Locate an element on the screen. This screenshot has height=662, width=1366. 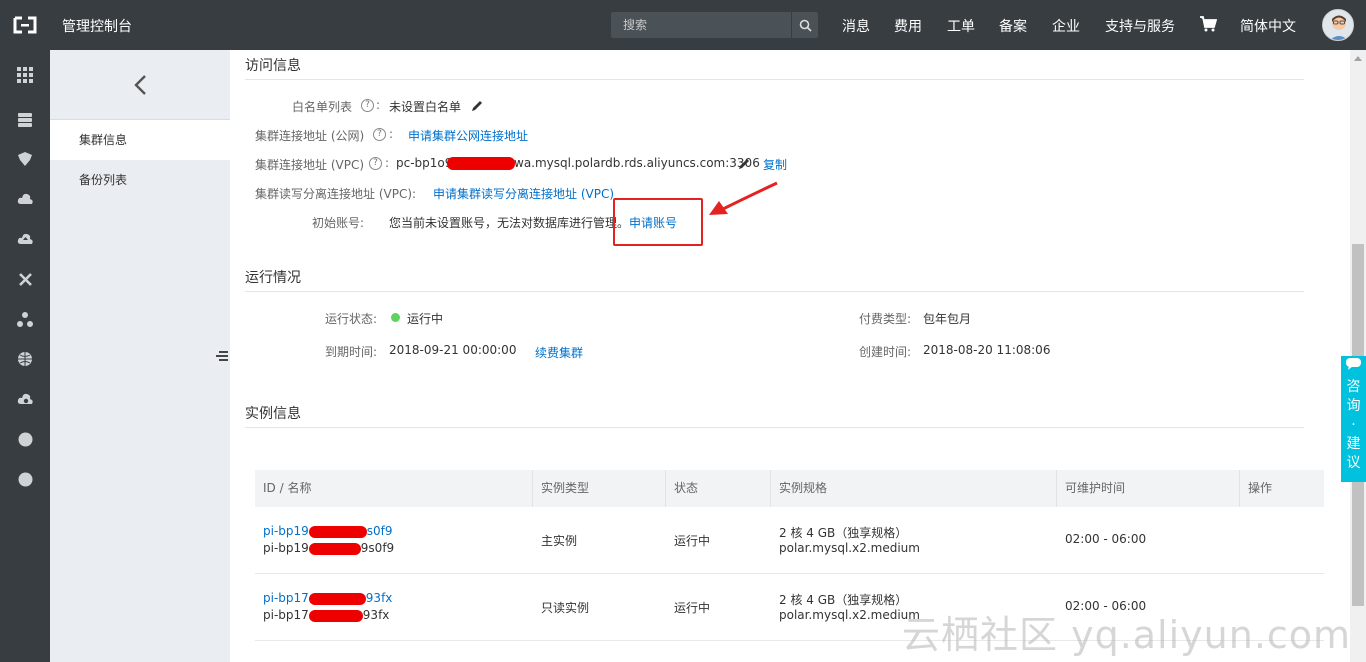
sidebar-collapse-handle is located at coordinates (222, 356).